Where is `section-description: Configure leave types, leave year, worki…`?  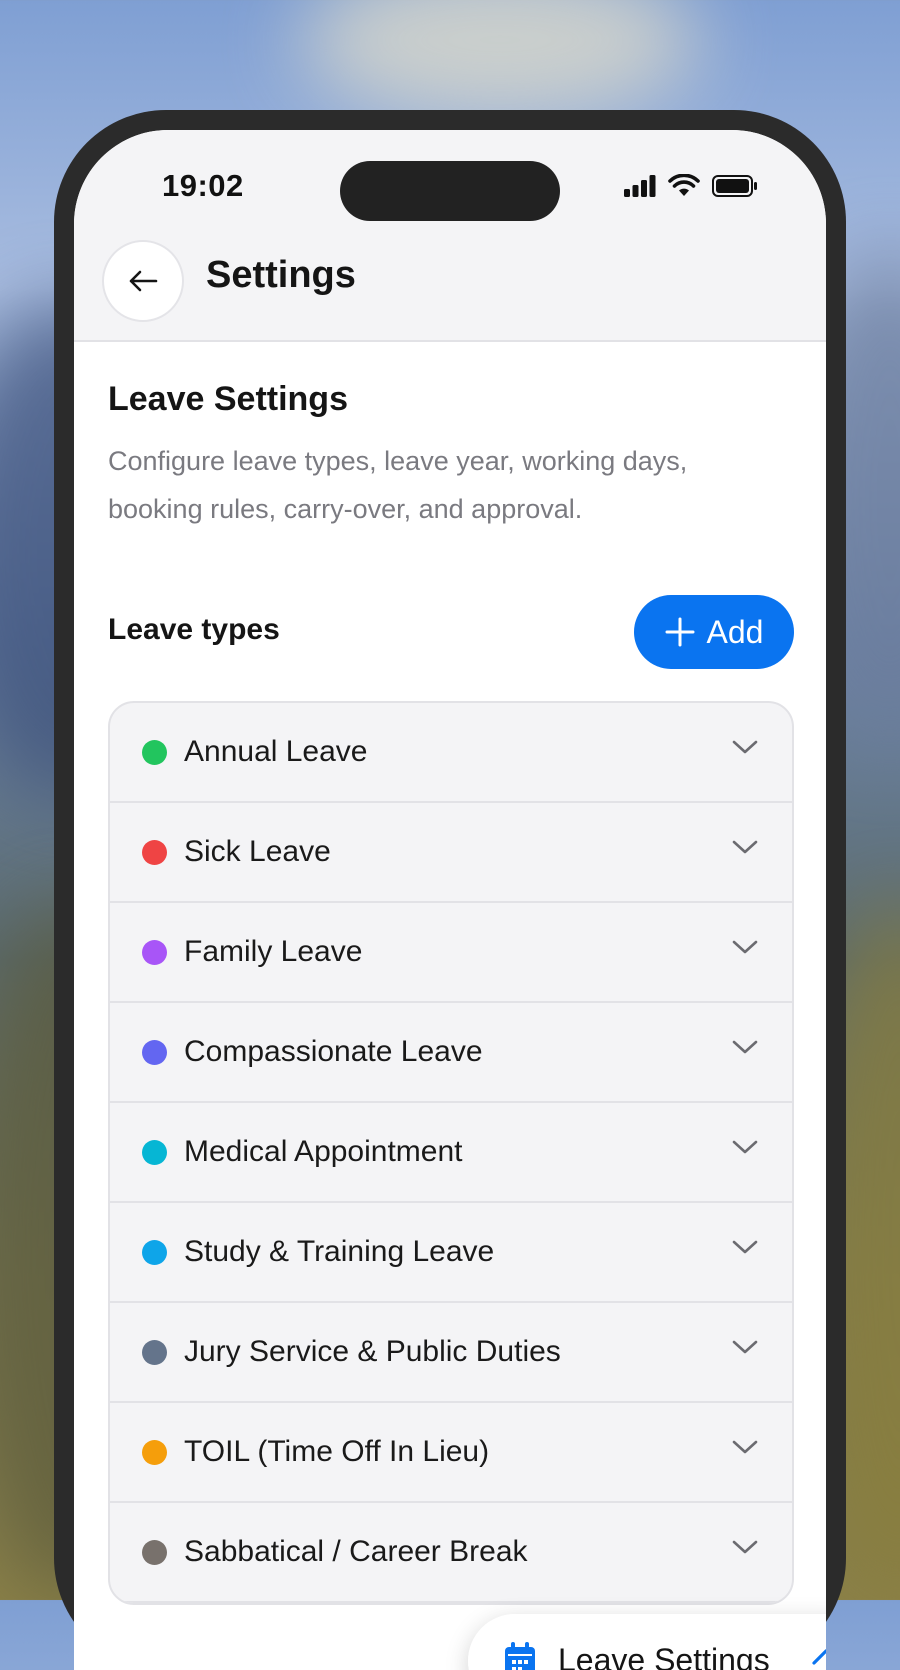
section-description: Configure leave types, leave year, worki… is located at coordinates (398, 485).